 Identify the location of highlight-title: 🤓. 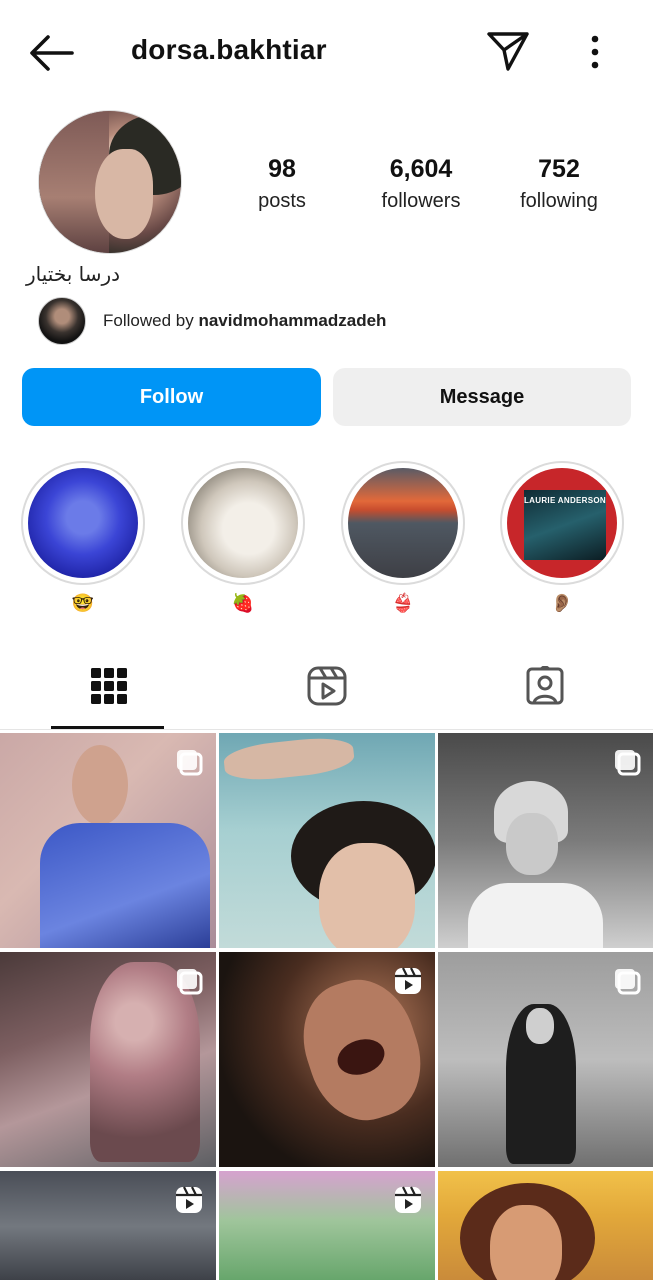
(83, 603).